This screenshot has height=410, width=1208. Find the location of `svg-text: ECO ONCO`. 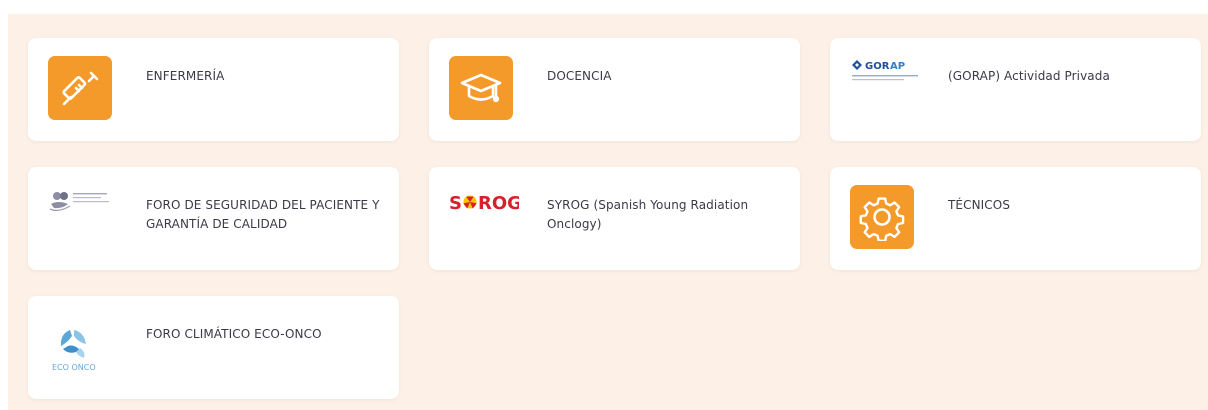

svg-text: ECO ONCO is located at coordinates (74, 367).